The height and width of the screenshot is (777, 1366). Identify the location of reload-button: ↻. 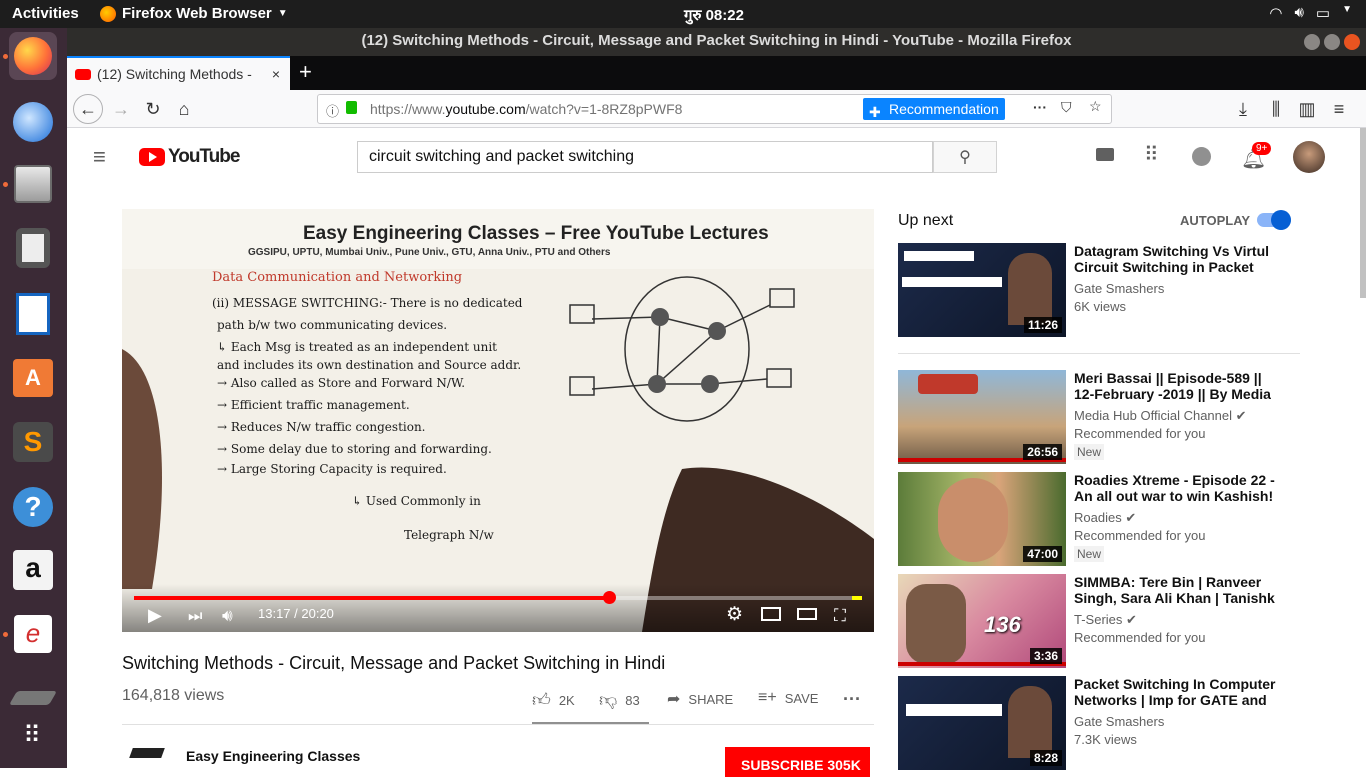
(153, 109).